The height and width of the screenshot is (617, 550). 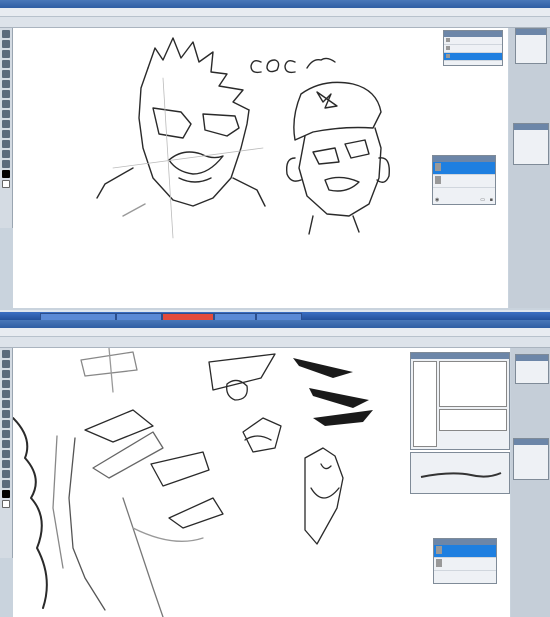 What do you see at coordinates (491, 200) in the screenshot?
I see `trash-icon: ▪` at bounding box center [491, 200].